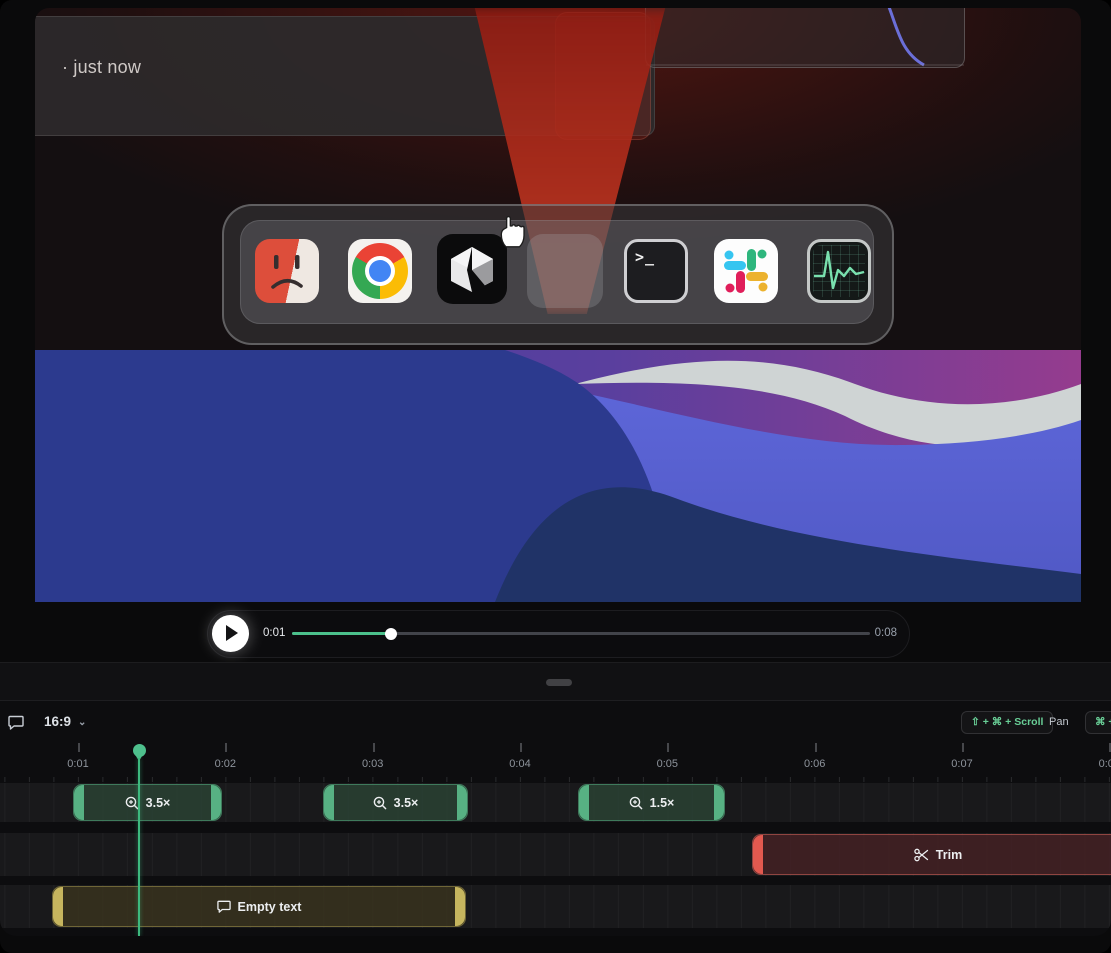 The image size is (1111, 953). What do you see at coordinates (931, 854) in the screenshot?
I see `trim-segment: Trim` at bounding box center [931, 854].